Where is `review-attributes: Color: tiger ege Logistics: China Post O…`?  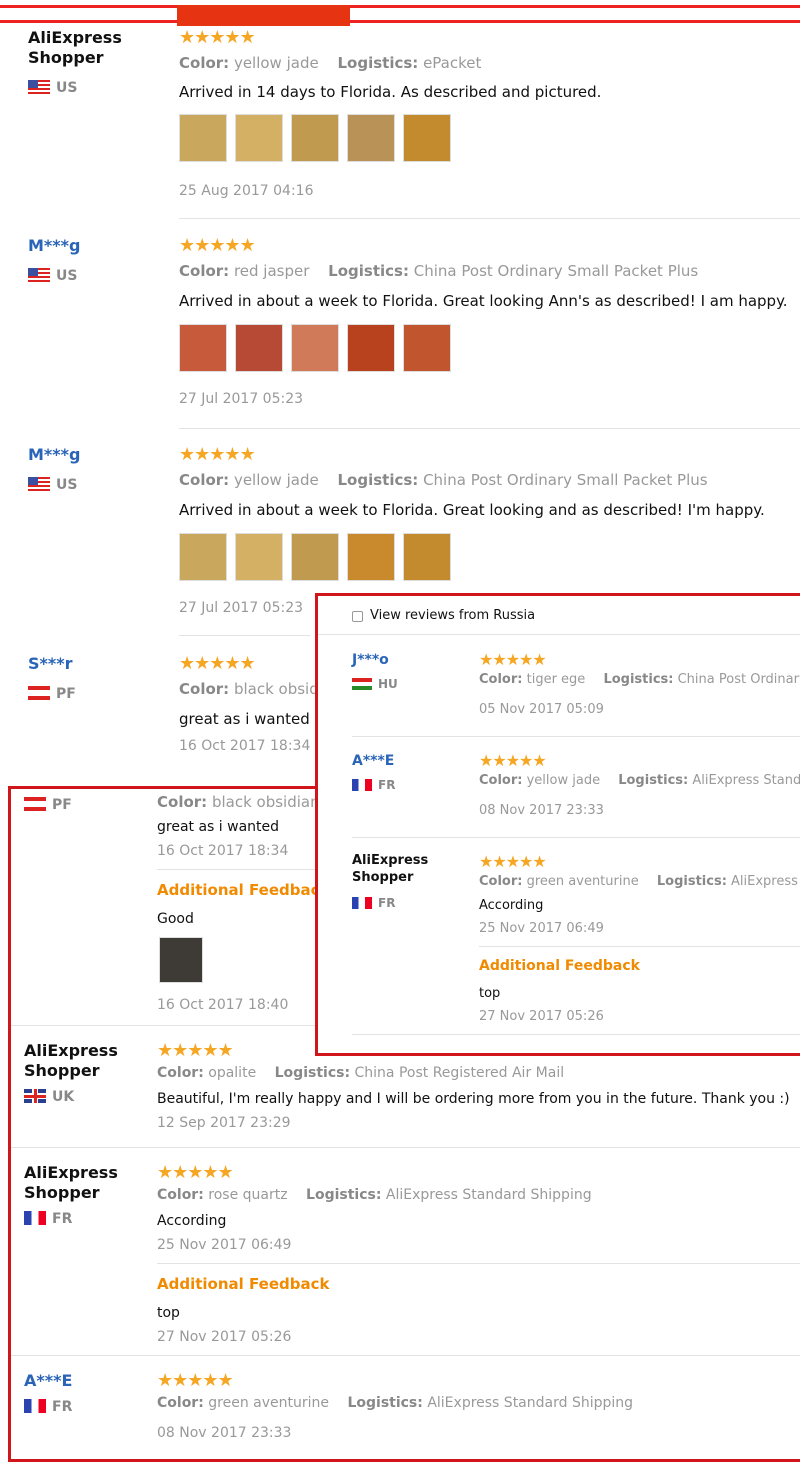 review-attributes: Color: tiger ege Logistics: China Post O… is located at coordinates (639, 679).